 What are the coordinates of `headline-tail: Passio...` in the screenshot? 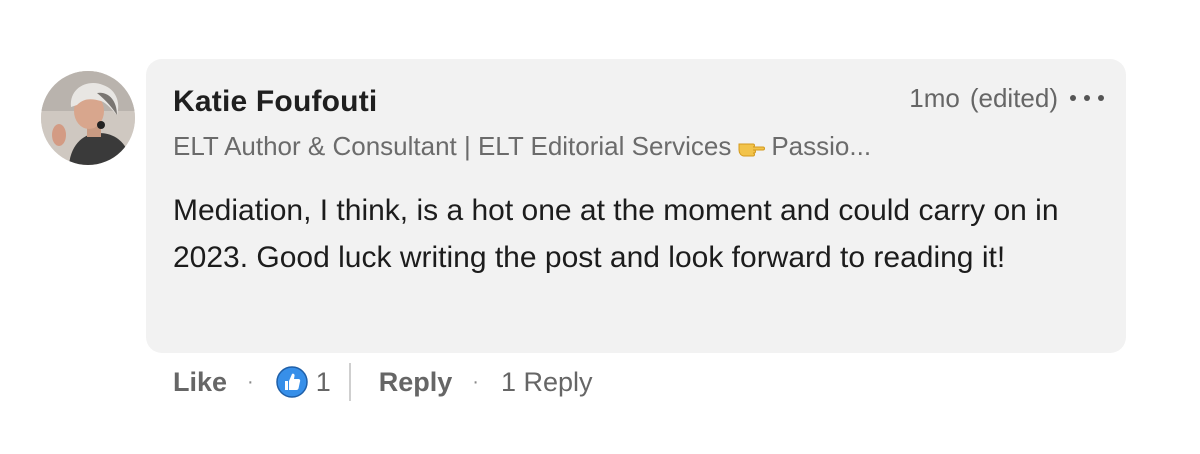 It's located at (821, 146).